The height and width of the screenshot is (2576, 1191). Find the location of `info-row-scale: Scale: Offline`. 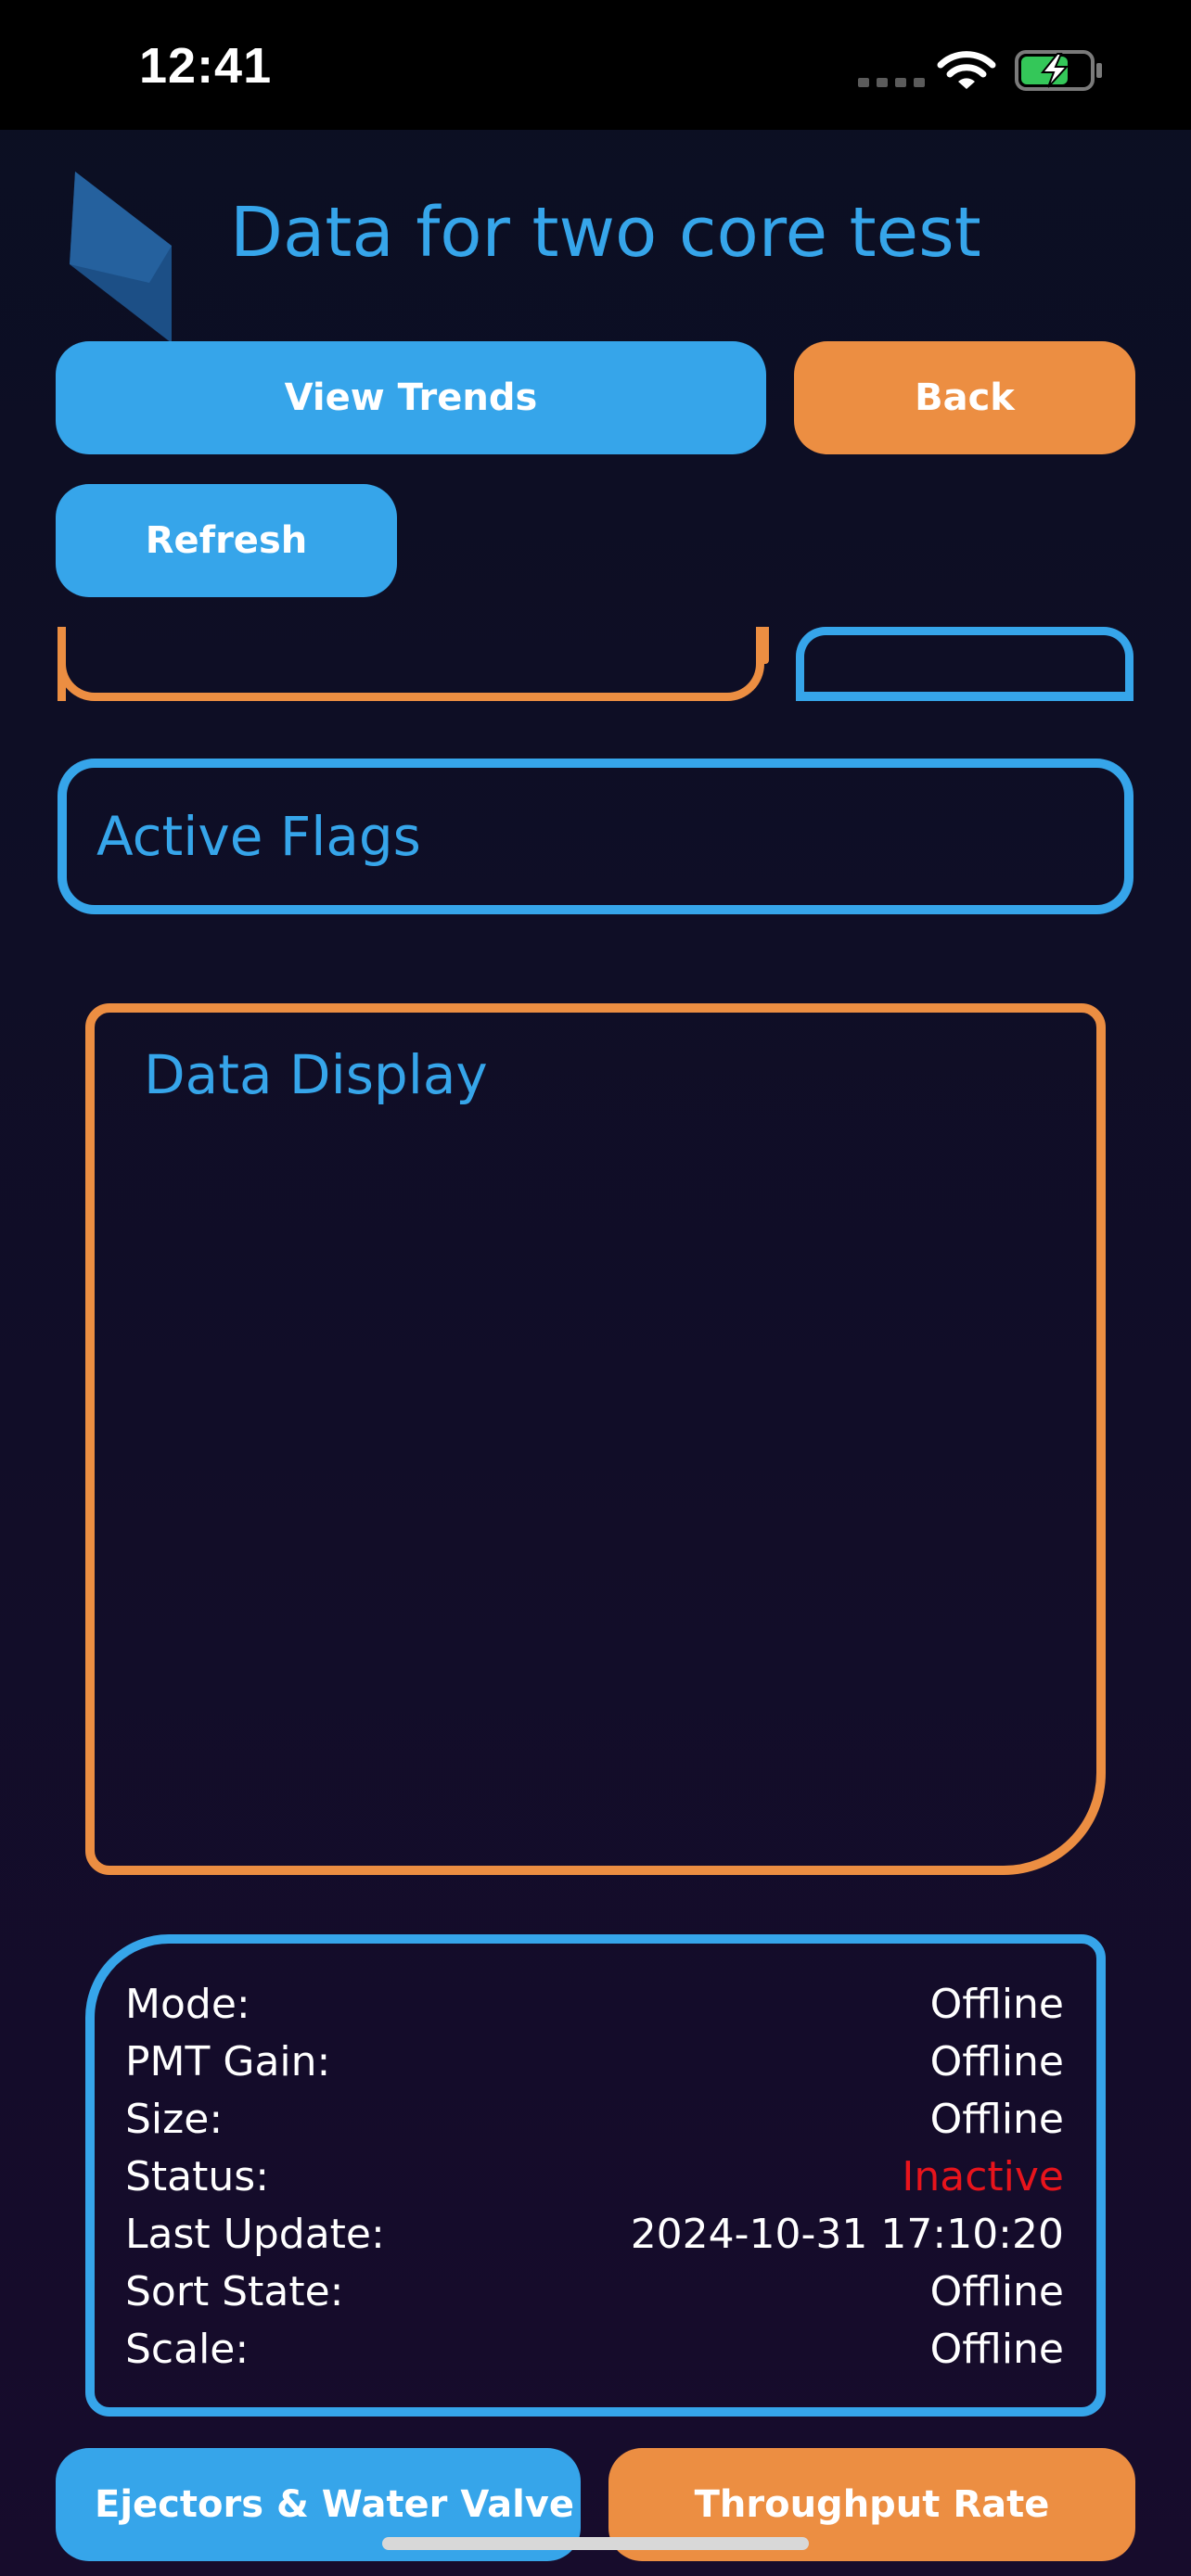

info-row-scale: Scale: Offline is located at coordinates (594, 2349).